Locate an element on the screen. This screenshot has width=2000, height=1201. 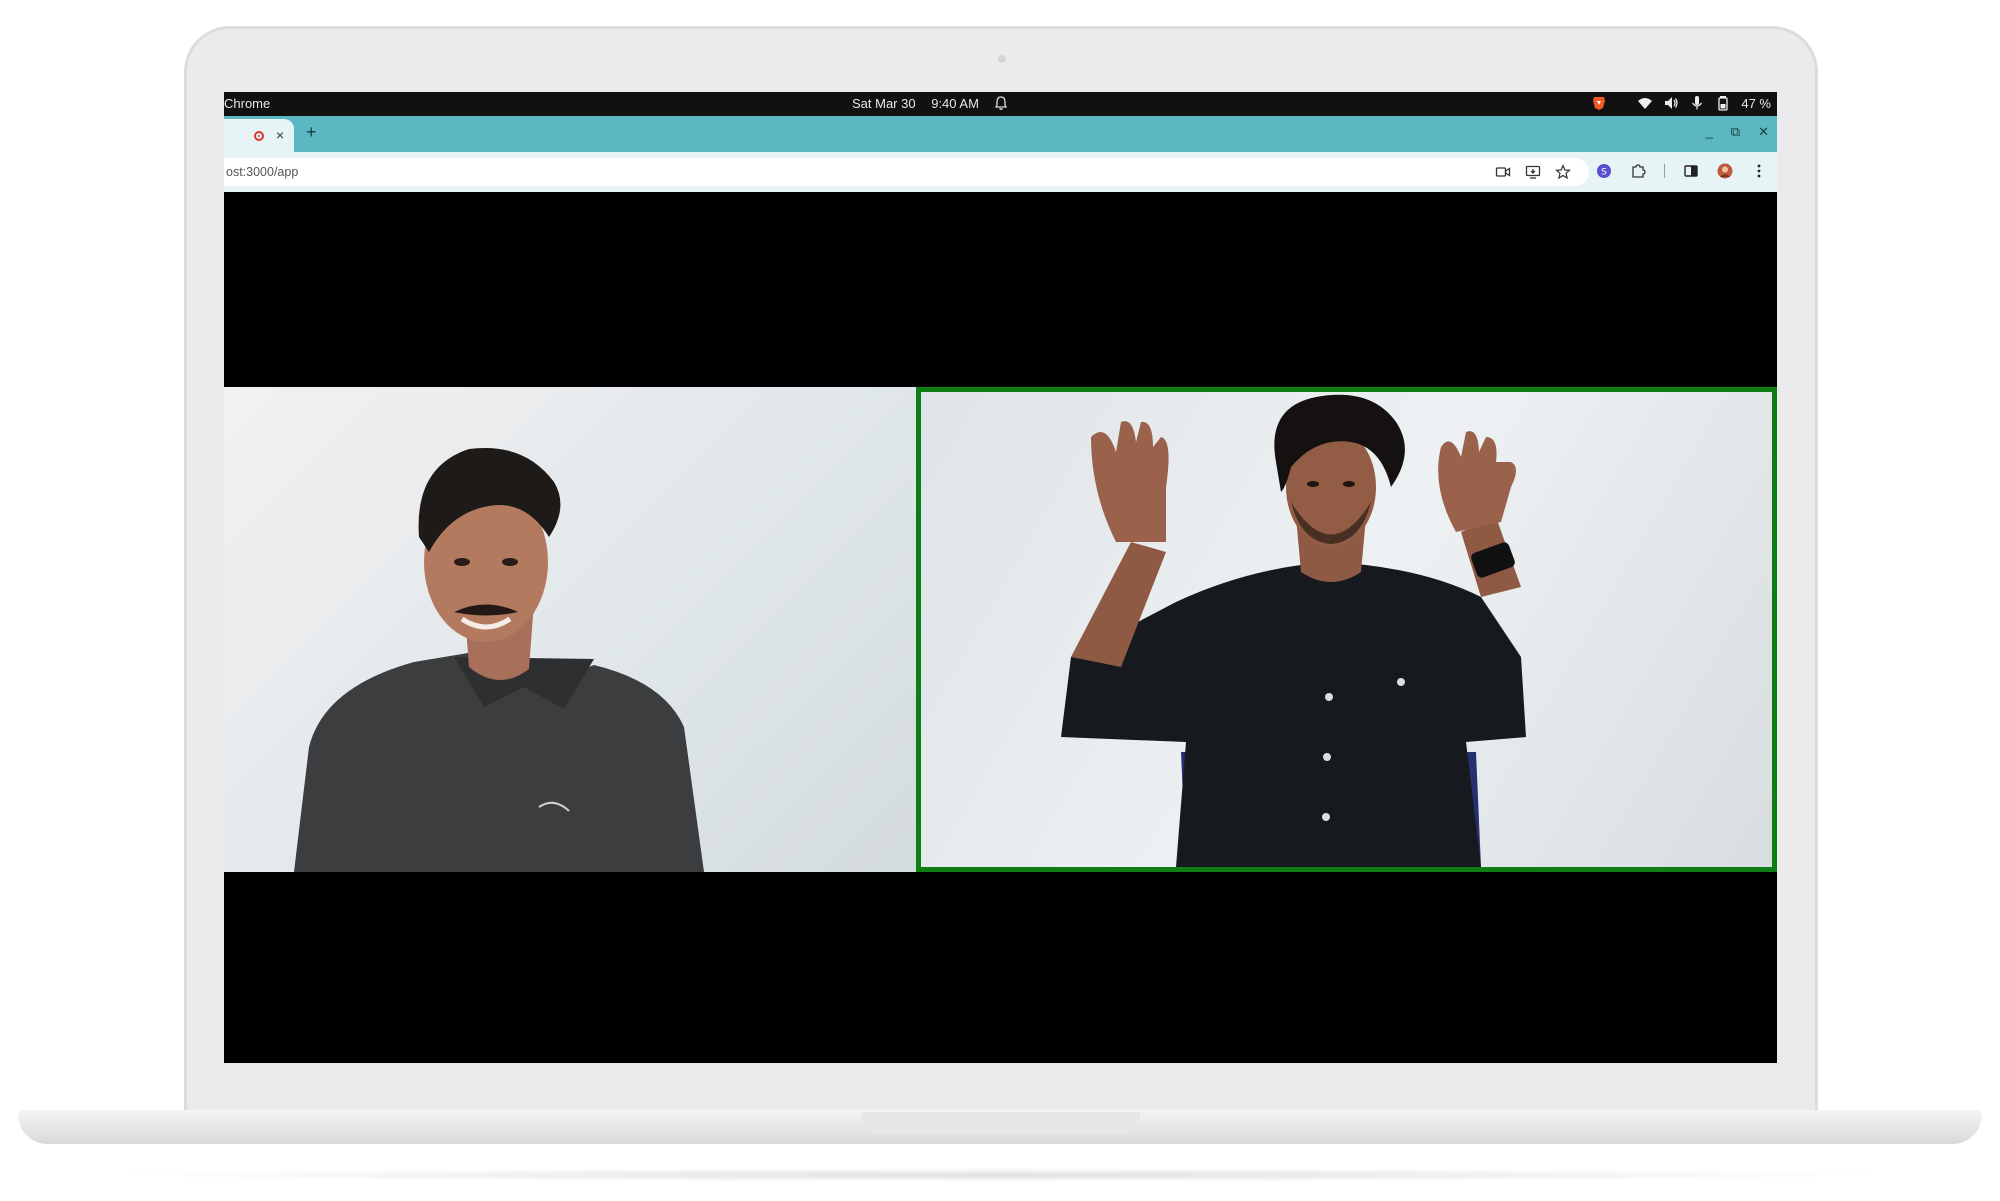
toolbar-icons: S is located at coordinates (1681, 171).